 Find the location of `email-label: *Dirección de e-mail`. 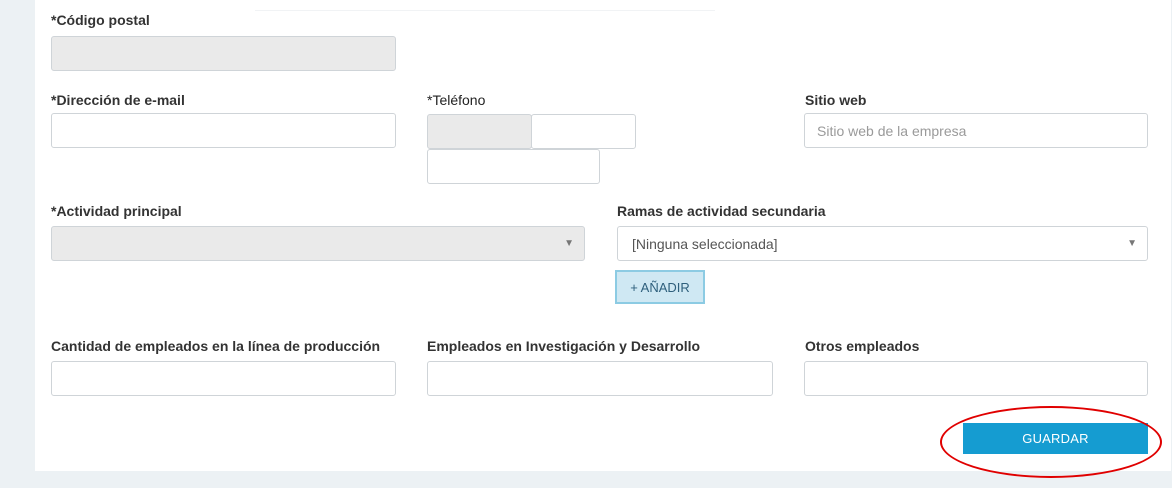

email-label: *Dirección de e-mail is located at coordinates (118, 100).